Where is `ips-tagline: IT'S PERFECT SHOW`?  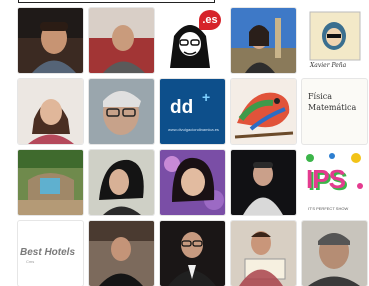 ips-tagline: IT'S PERFECT SHOW is located at coordinates (328, 208).